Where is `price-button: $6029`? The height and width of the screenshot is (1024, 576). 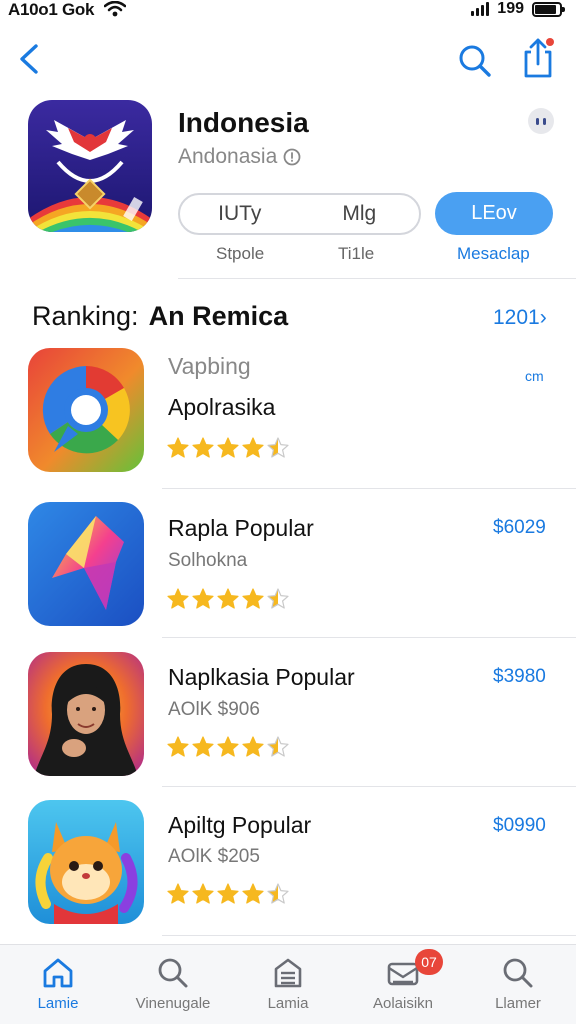 price-button: $6029 is located at coordinates (519, 528).